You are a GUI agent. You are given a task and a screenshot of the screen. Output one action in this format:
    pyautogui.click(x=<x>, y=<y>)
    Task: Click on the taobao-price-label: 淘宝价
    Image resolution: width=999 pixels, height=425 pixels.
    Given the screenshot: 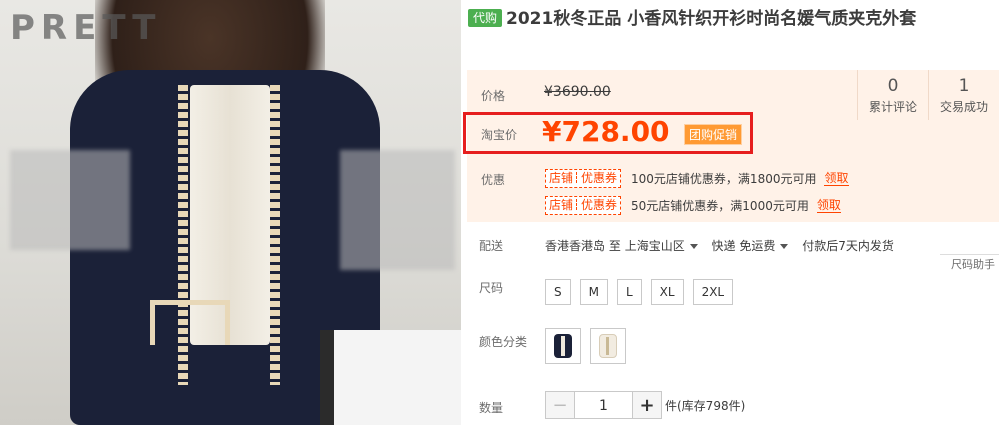 What is the action you would take?
    pyautogui.click(x=499, y=135)
    